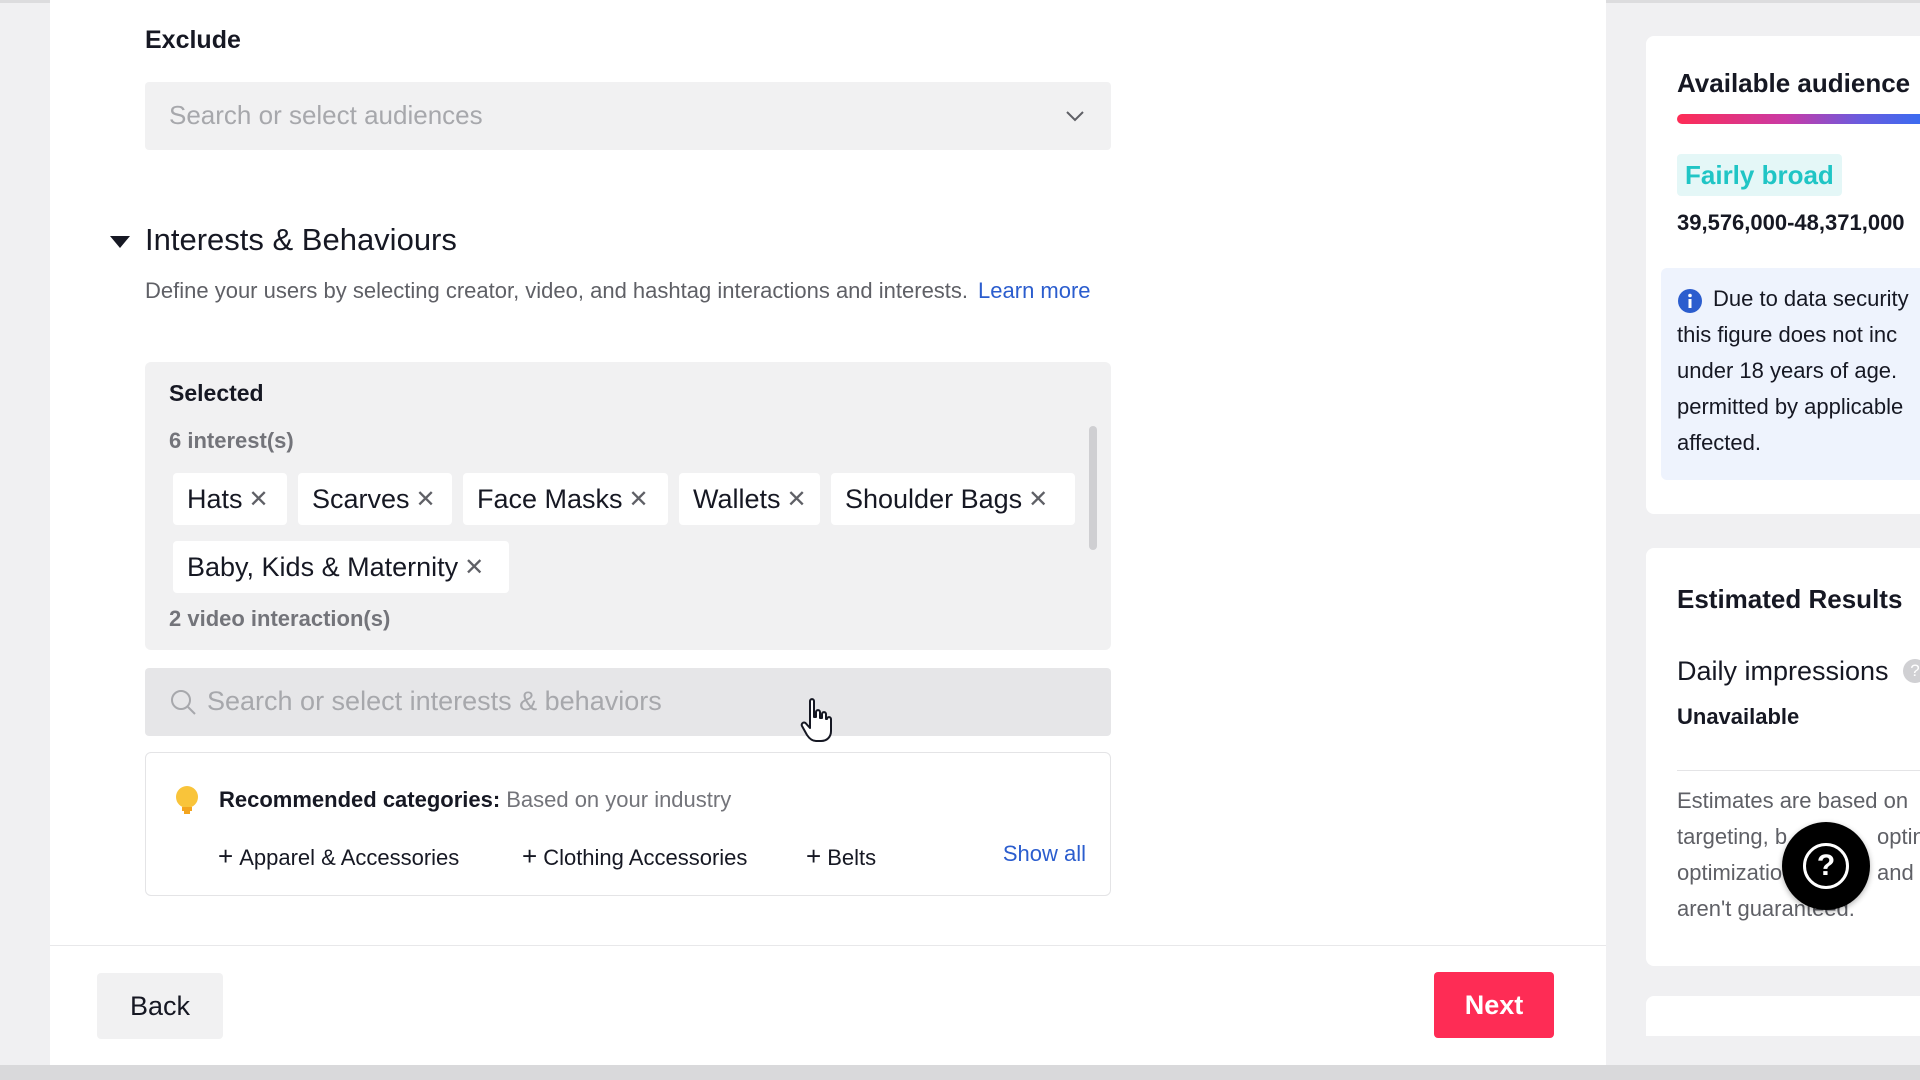  I want to click on interest-count: 6 interest(s), so click(231, 440).